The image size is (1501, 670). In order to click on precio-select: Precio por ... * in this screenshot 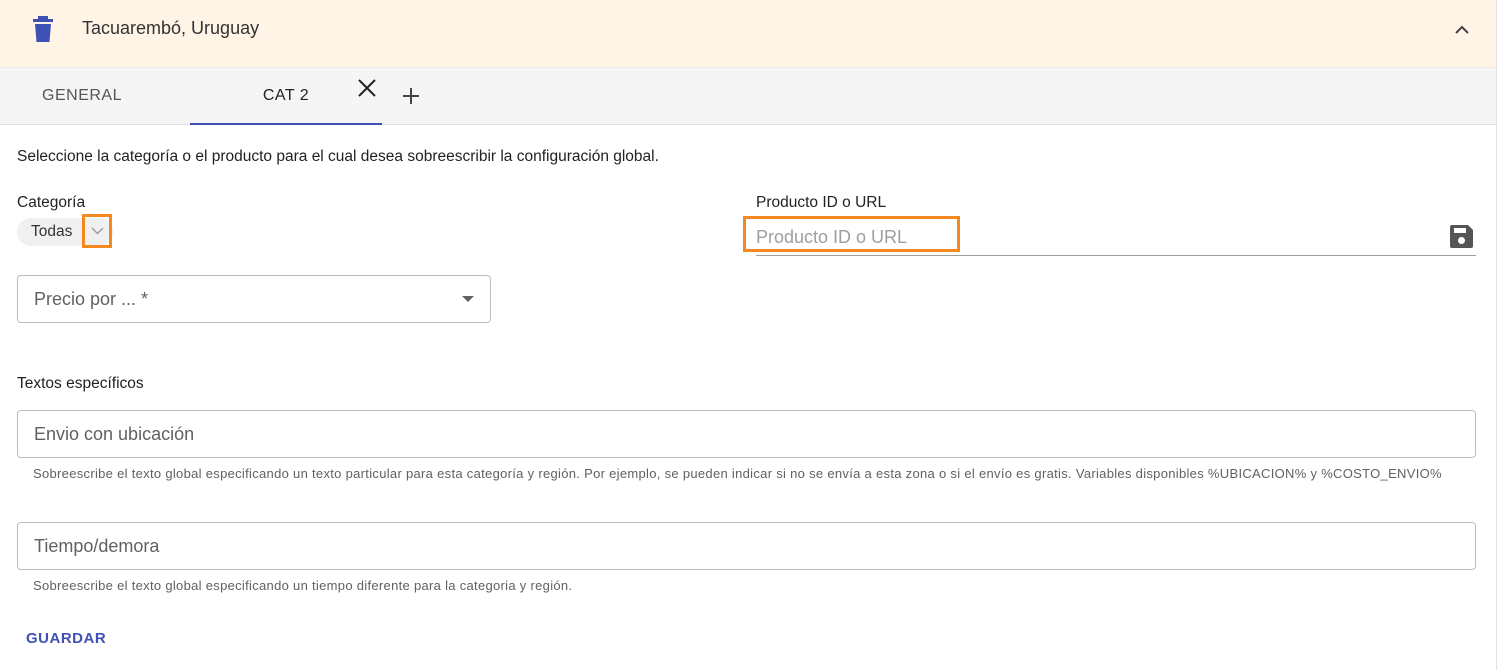, I will do `click(254, 299)`.